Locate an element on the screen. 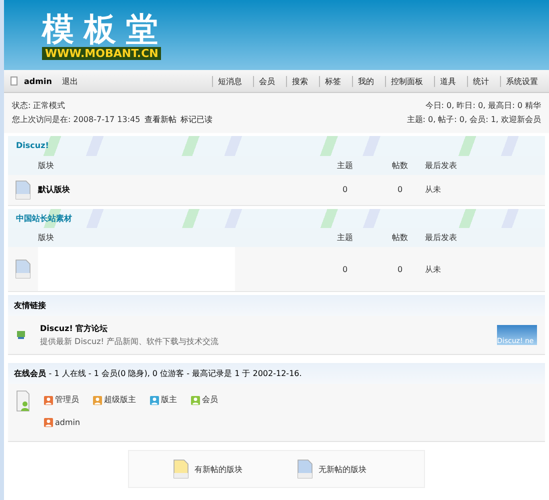 Image resolution: width=549 pixels, height=500 pixels. nav-link: 统计 is located at coordinates (480, 81).